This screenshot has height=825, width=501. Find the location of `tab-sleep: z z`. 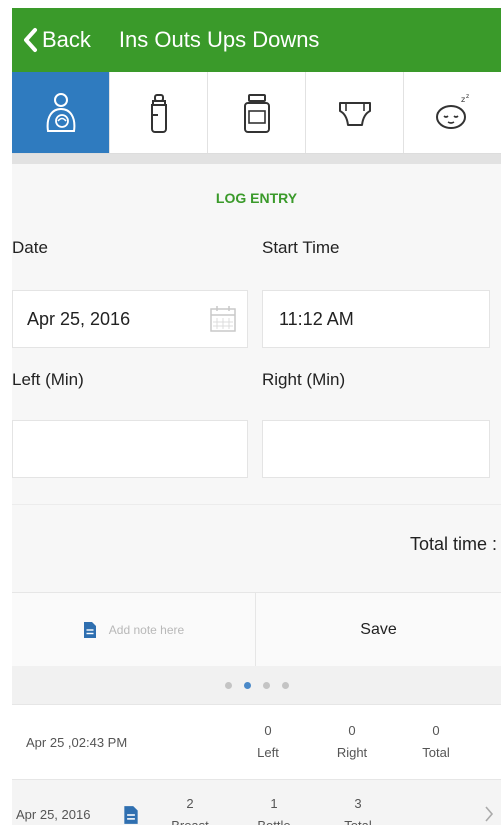

tab-sleep: z z is located at coordinates (452, 112).